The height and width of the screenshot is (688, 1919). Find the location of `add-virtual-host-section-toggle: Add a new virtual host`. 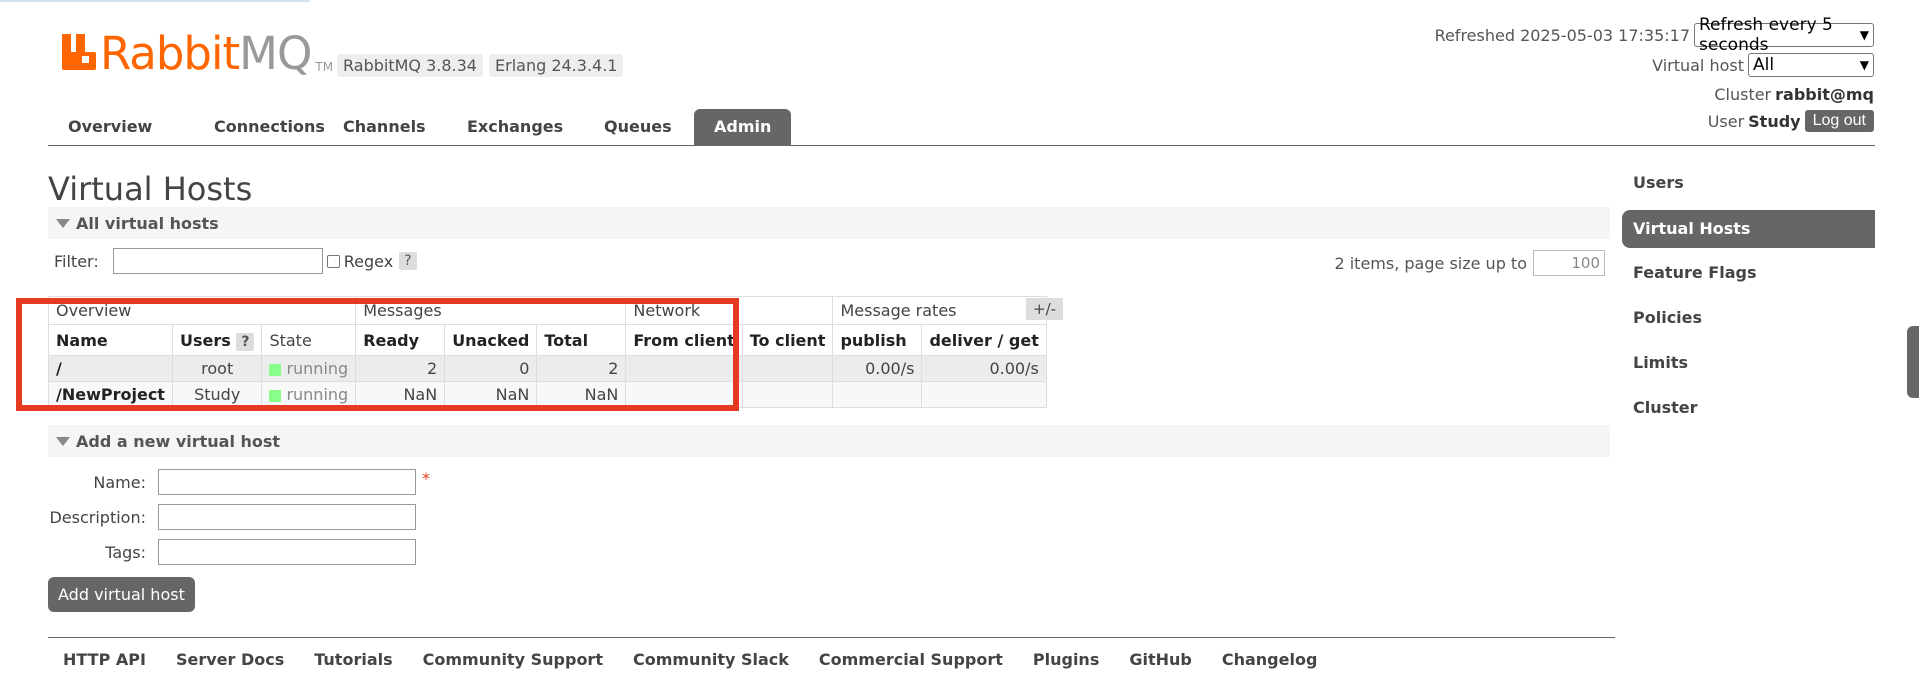

add-virtual-host-section-toggle: Add a new virtual host is located at coordinates (829, 441).